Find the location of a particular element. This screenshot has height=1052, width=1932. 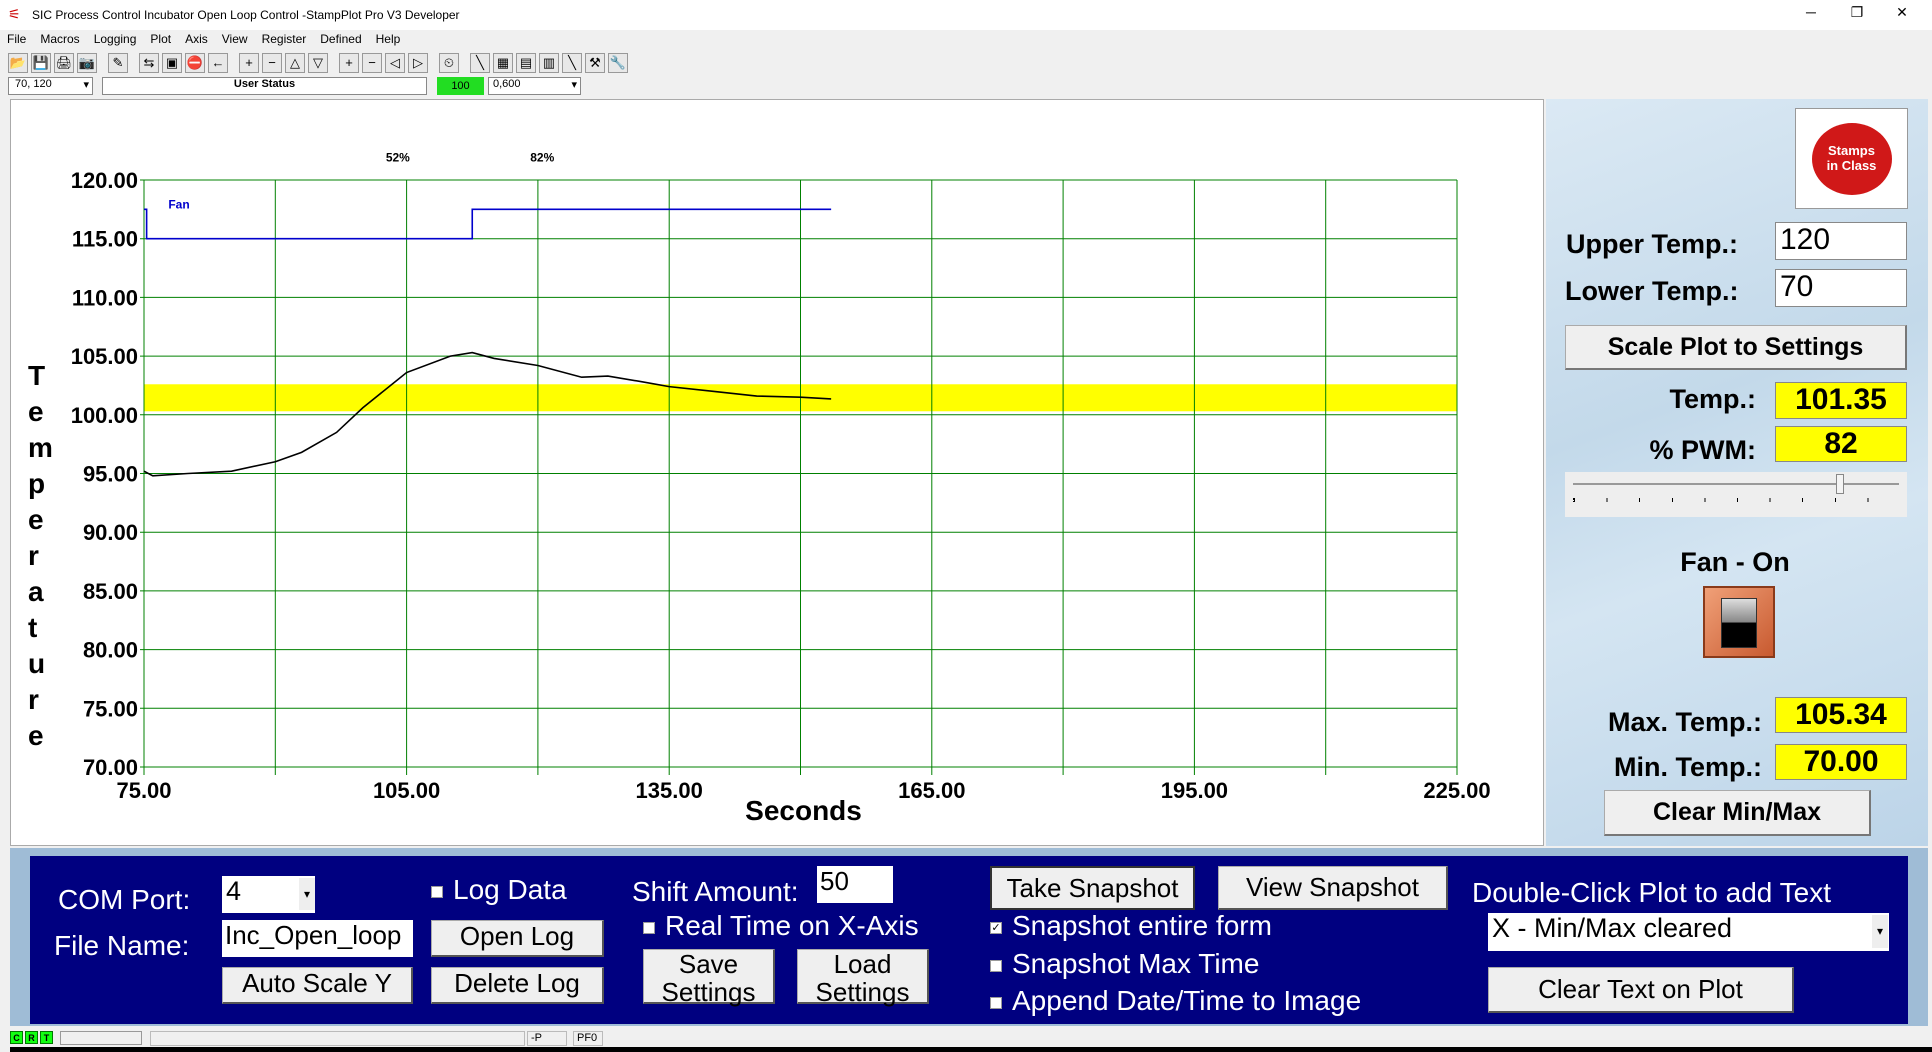

file-name-label: File Name: is located at coordinates (122, 945).